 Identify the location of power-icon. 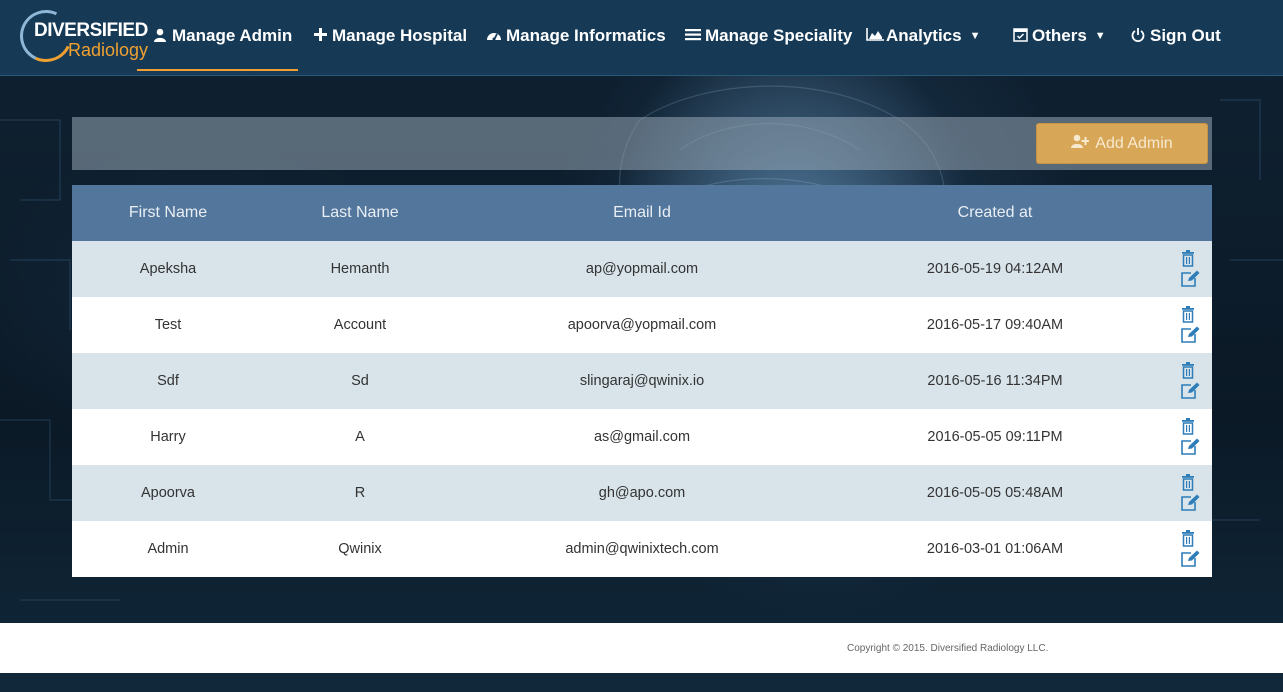
(1138, 36).